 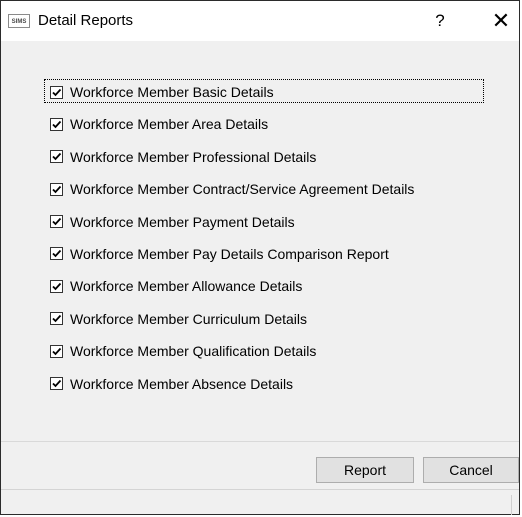 I want to click on report-option-payment-details: Workforce Member Payment Details, so click(x=232, y=222).